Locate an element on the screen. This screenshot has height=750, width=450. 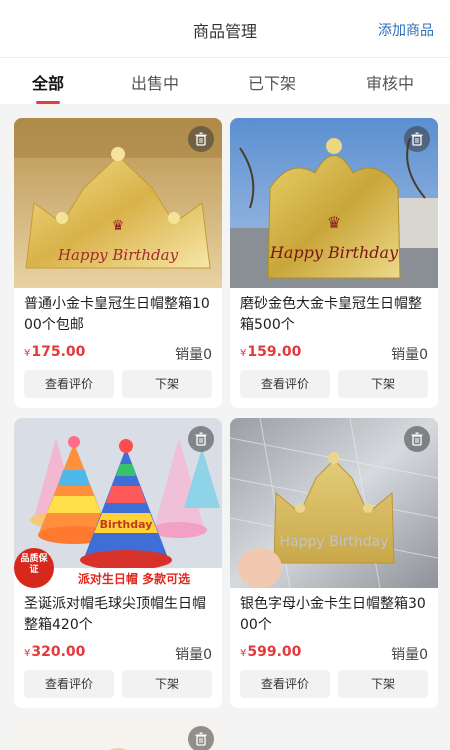
svg-text: Birthday is located at coordinates (126, 524).